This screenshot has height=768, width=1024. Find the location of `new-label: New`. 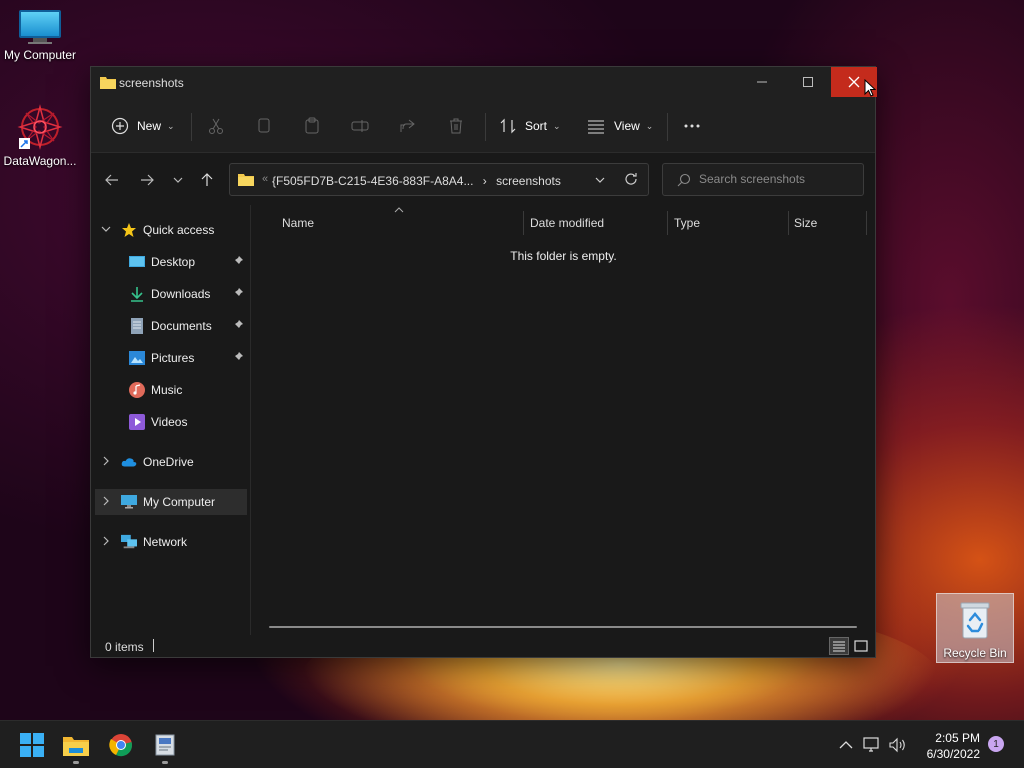

new-label: New is located at coordinates (149, 126).